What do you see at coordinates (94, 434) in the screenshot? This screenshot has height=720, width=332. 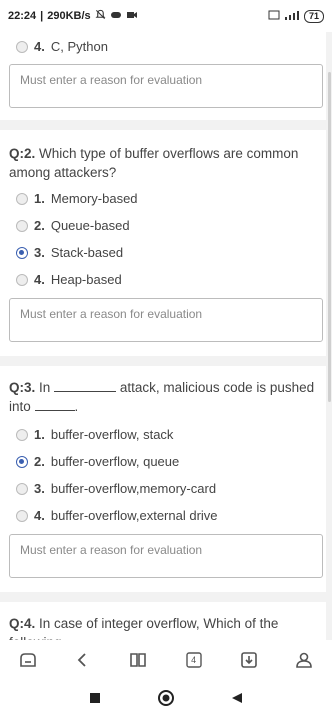 I see `option-q3-1: 1. buffer-overflow, stack` at bounding box center [94, 434].